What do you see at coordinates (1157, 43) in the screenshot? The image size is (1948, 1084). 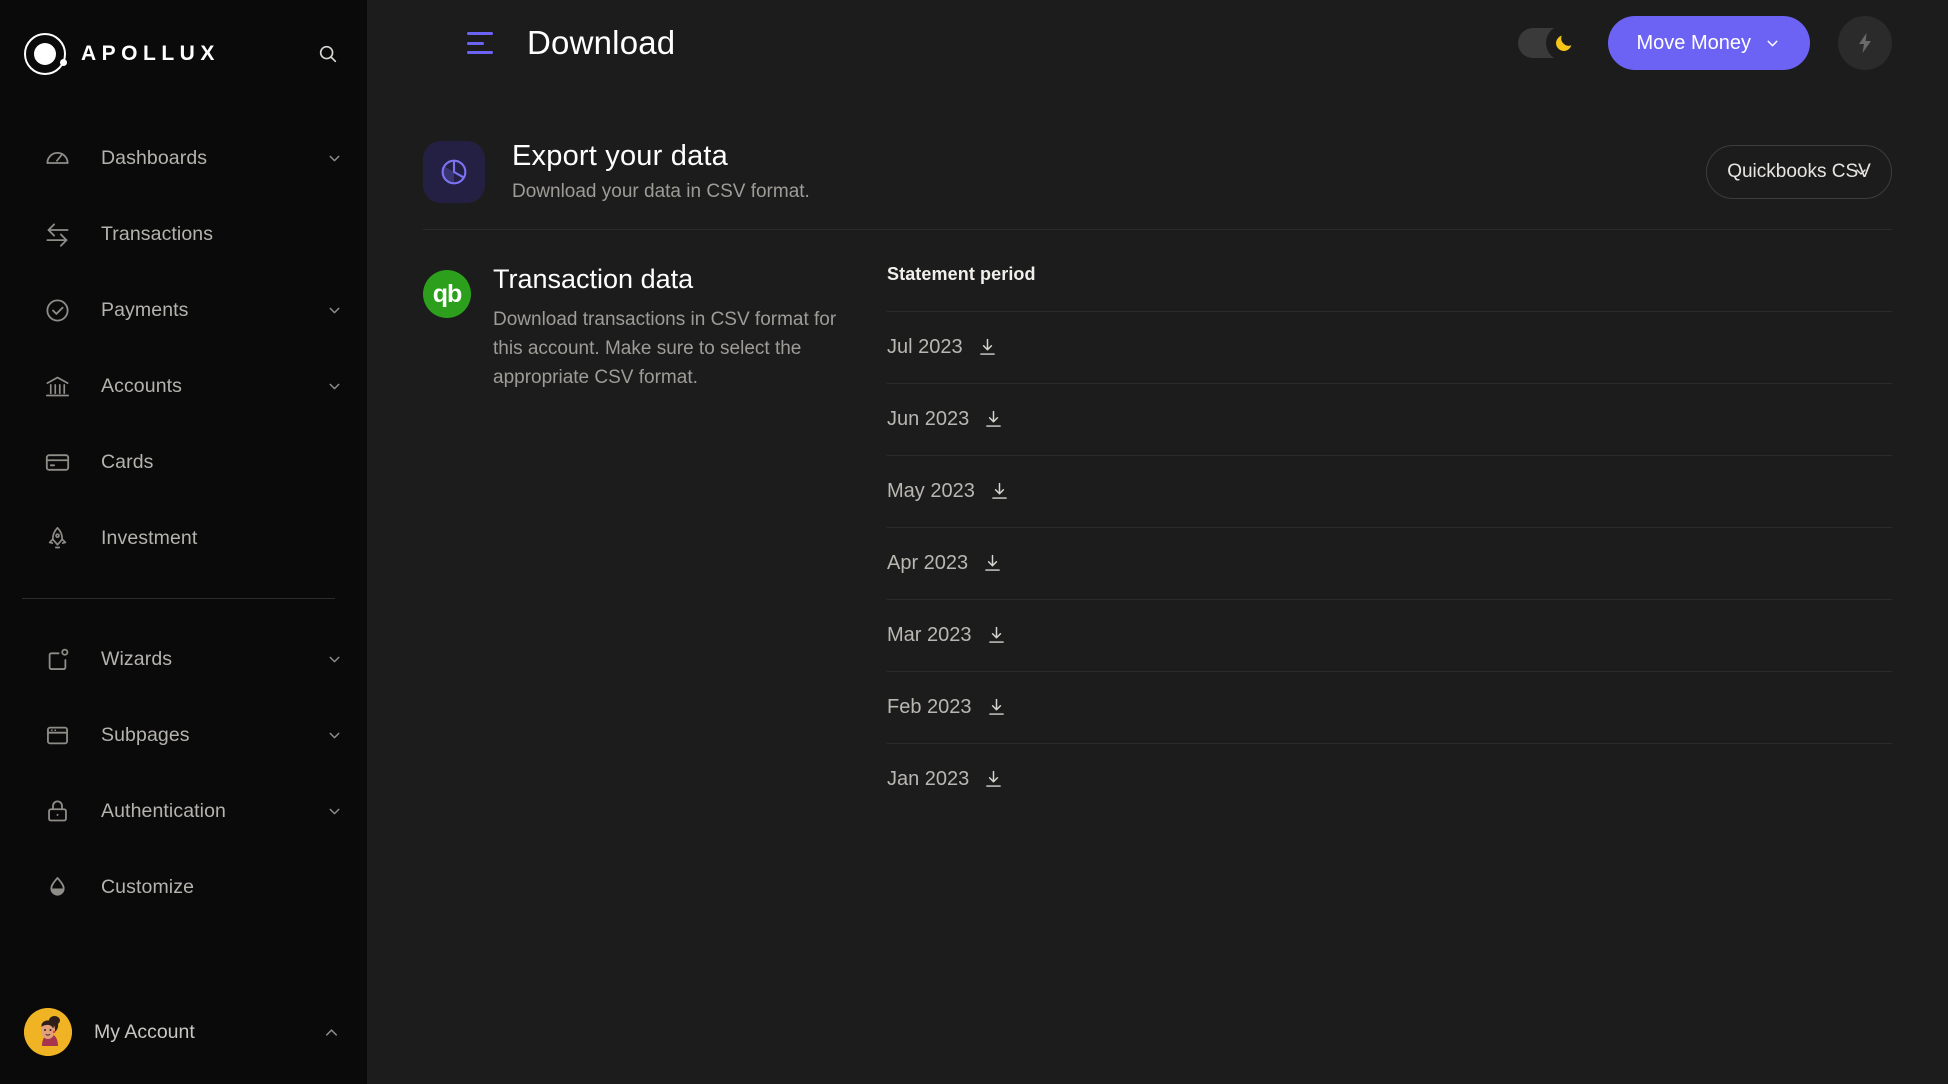 I see `topbar: Download Move Money` at bounding box center [1157, 43].